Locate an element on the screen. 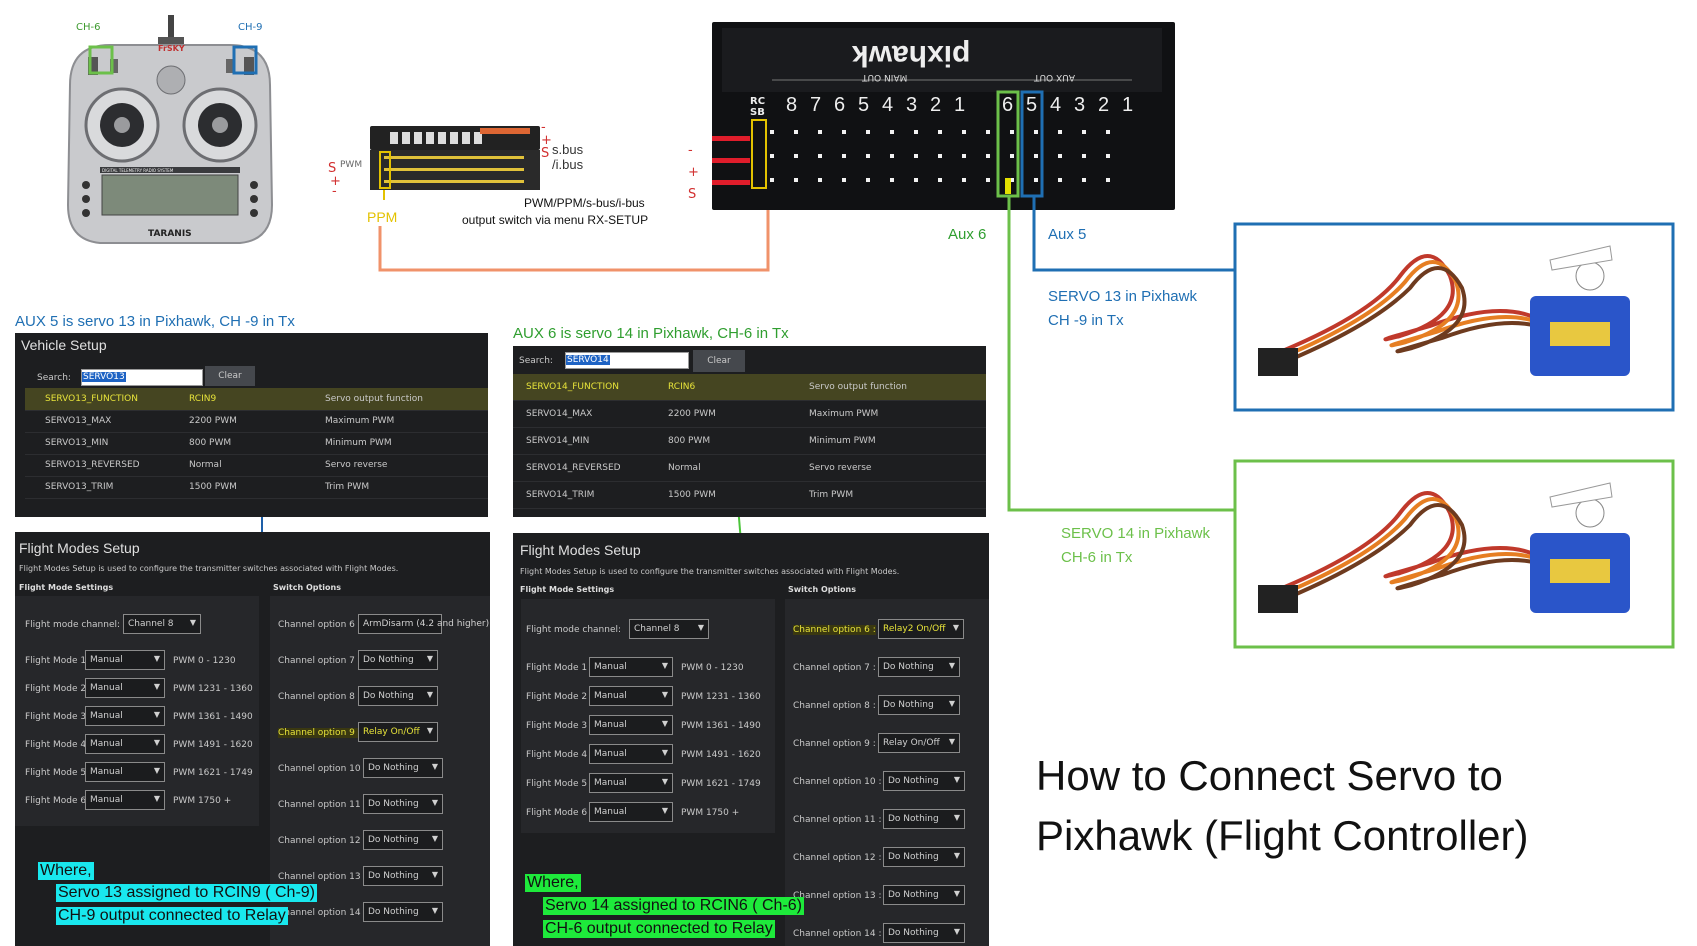 This screenshot has height=946, width=1697. channel-option-select: Relay2 On/Off ▼ is located at coordinates (921, 629).